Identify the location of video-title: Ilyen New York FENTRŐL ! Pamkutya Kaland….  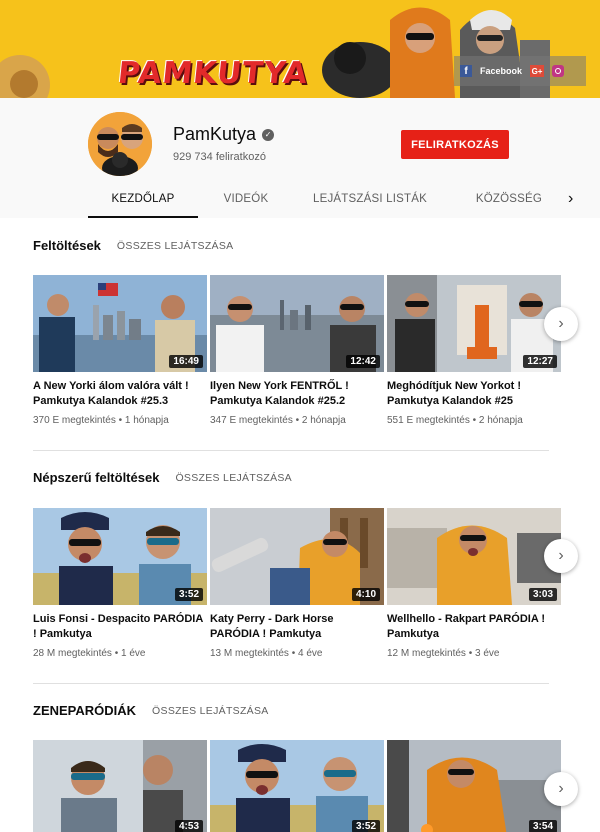
(295, 394).